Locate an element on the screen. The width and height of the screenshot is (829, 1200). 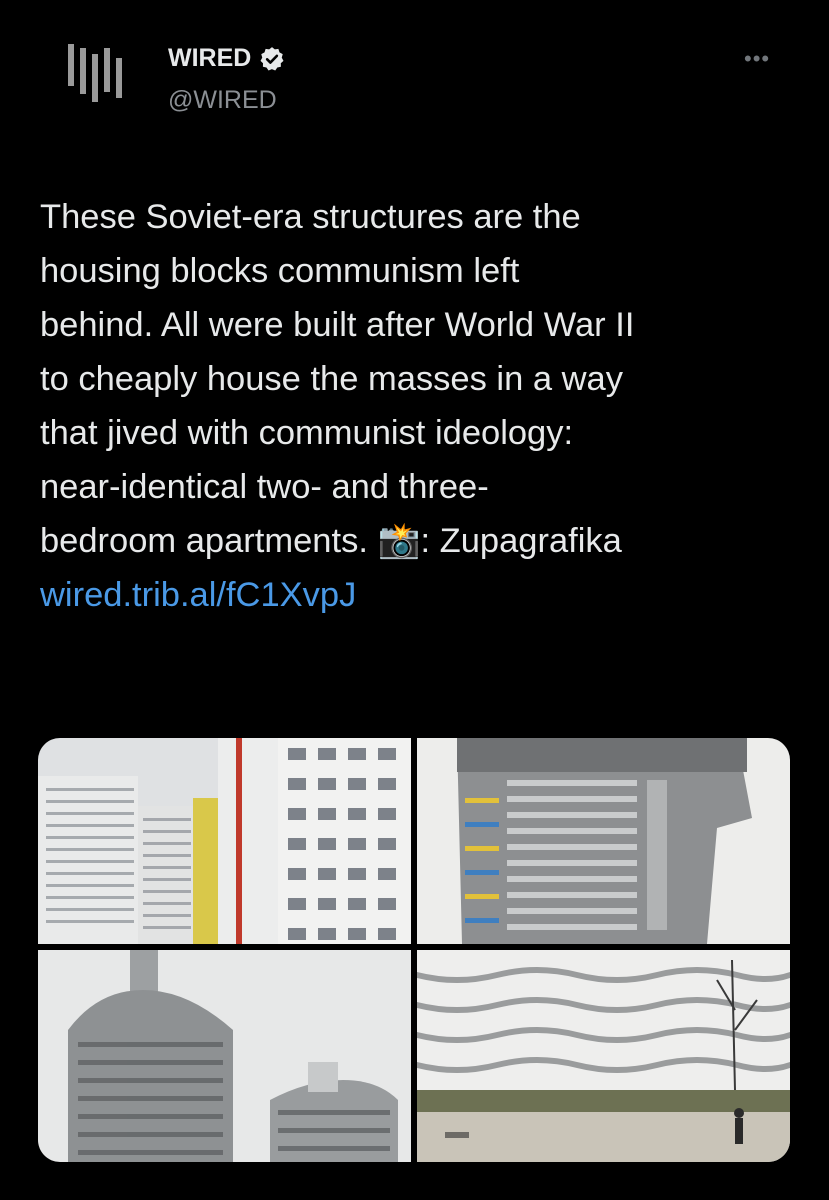
more-options-icon: ••• is located at coordinates (757, 59).